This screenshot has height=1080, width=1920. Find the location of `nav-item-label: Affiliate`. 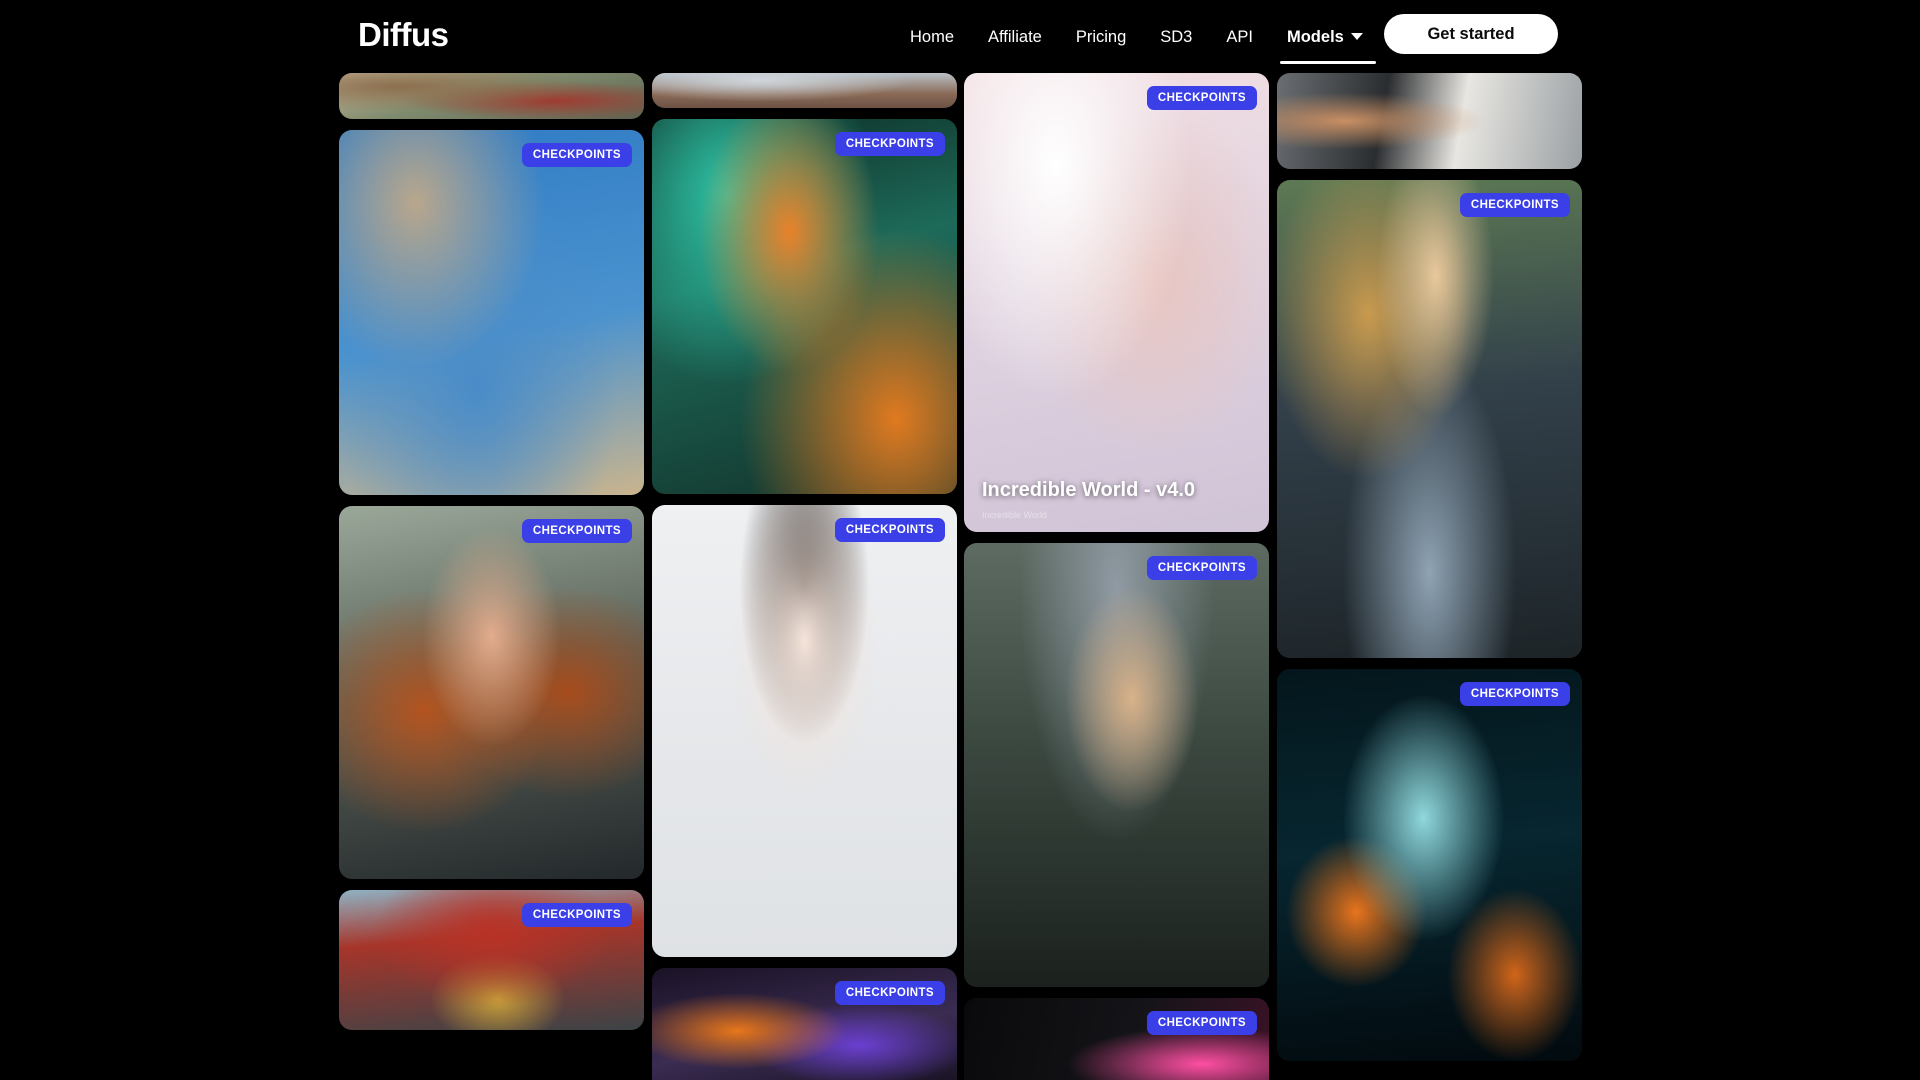

nav-item-label: Affiliate is located at coordinates (1015, 37).